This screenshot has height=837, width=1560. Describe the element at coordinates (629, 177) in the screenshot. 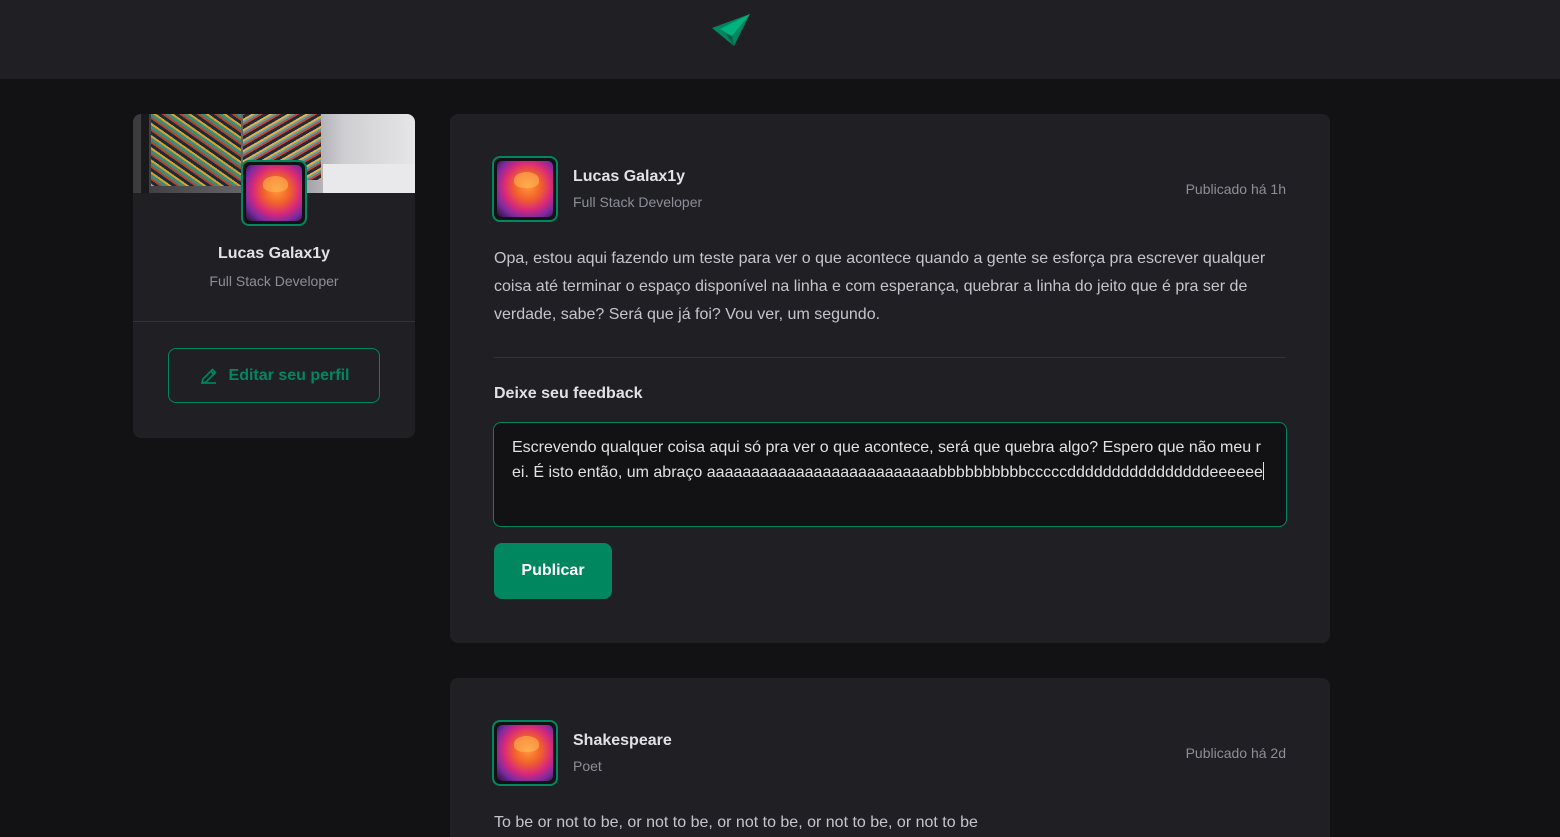

I see `author-name: Lucas Galax1y` at that location.